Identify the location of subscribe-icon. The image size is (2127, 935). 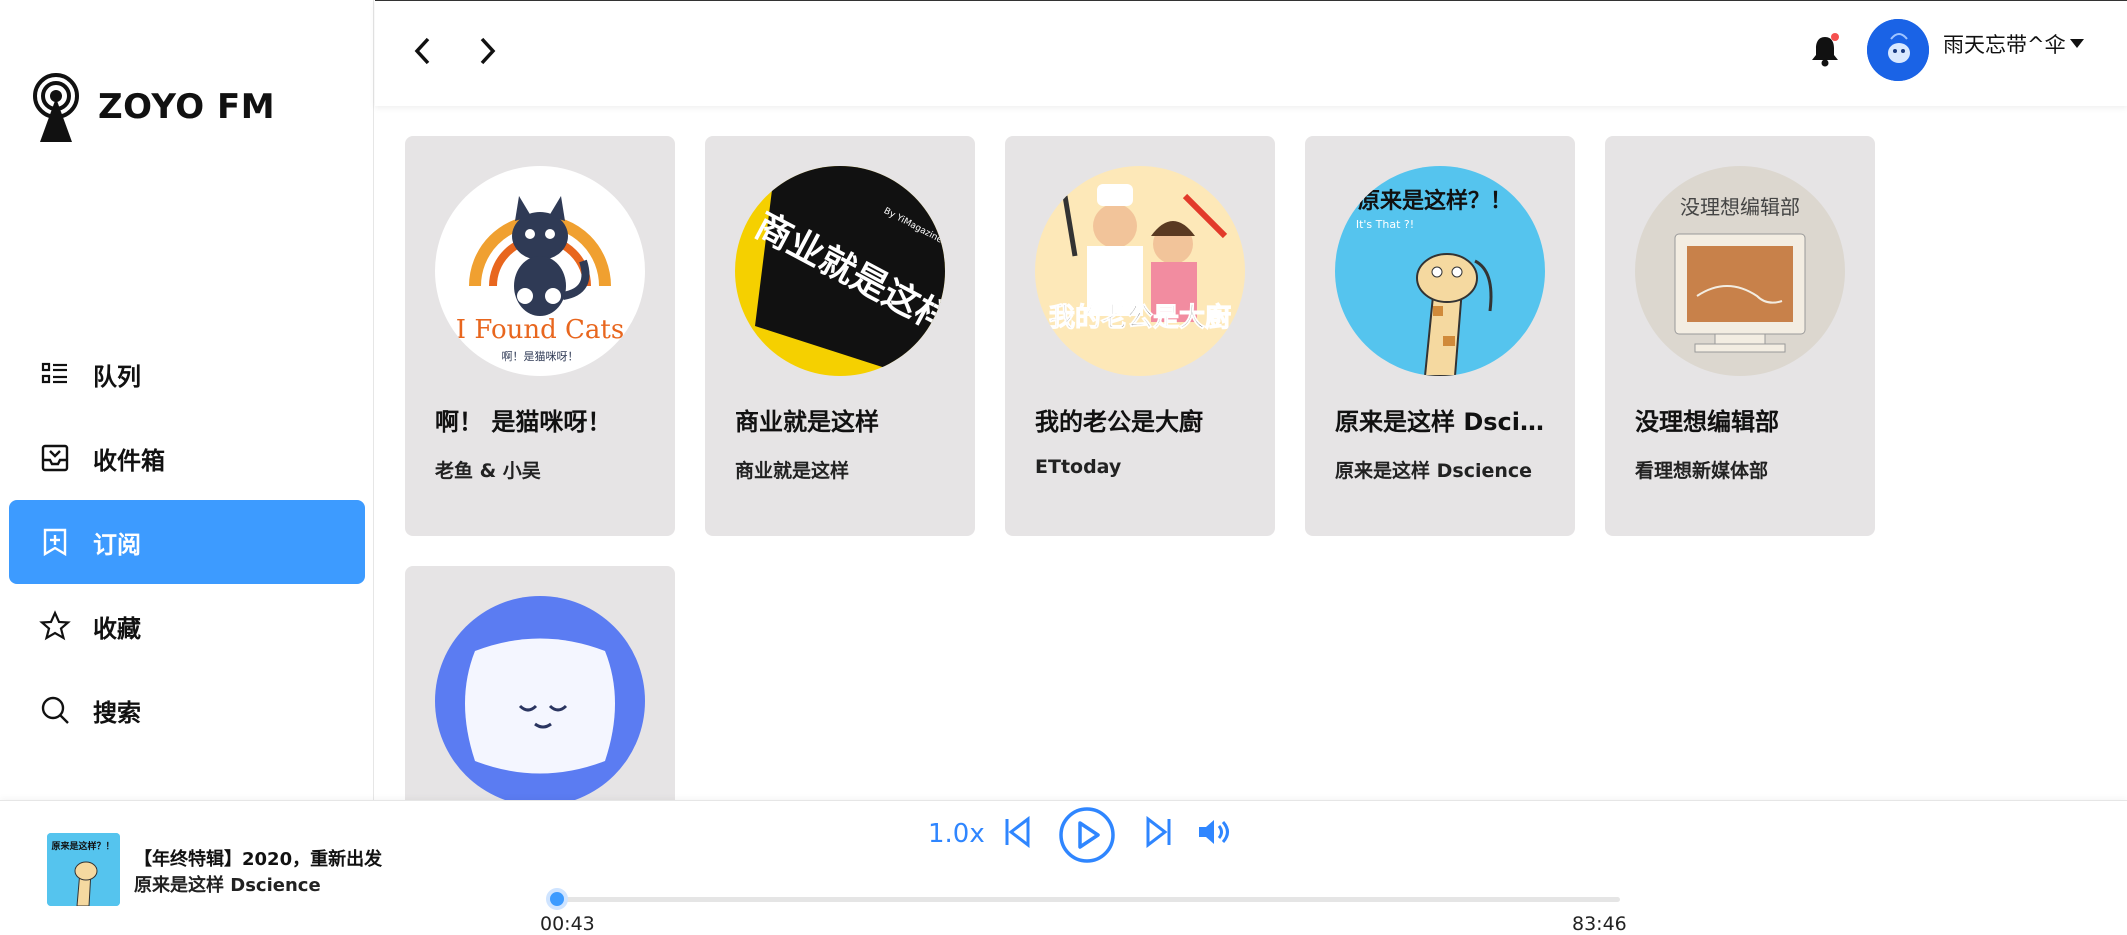
(55, 542).